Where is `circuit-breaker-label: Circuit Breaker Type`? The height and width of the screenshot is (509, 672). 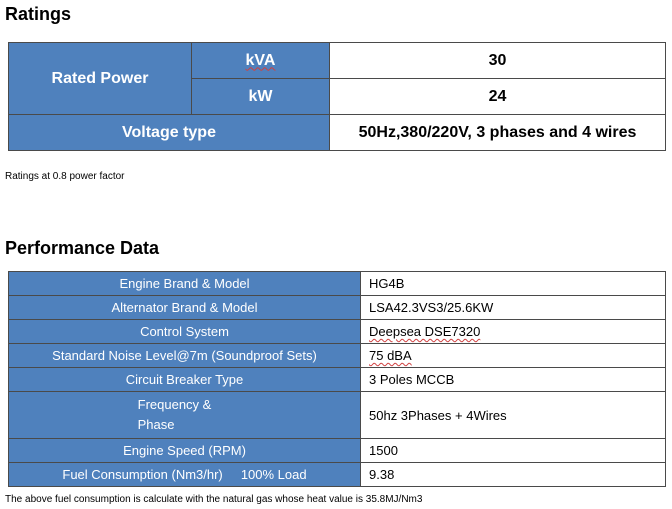
circuit-breaker-label: Circuit Breaker Type is located at coordinates (184, 379).